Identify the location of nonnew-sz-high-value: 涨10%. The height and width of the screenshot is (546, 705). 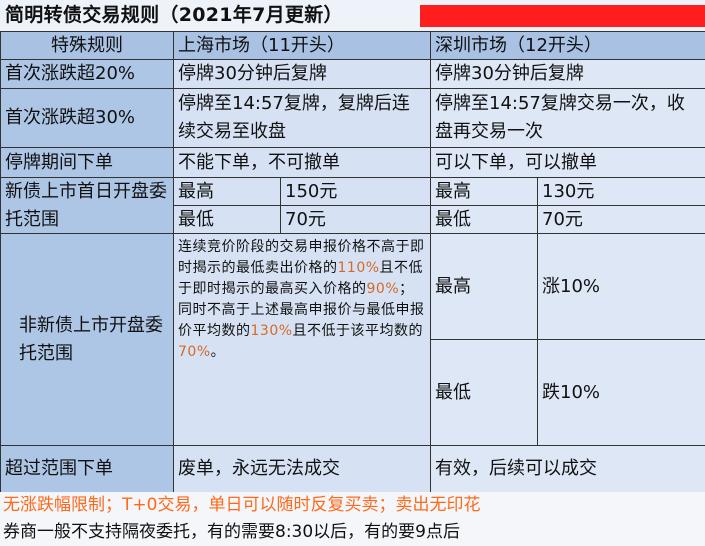
(621, 287).